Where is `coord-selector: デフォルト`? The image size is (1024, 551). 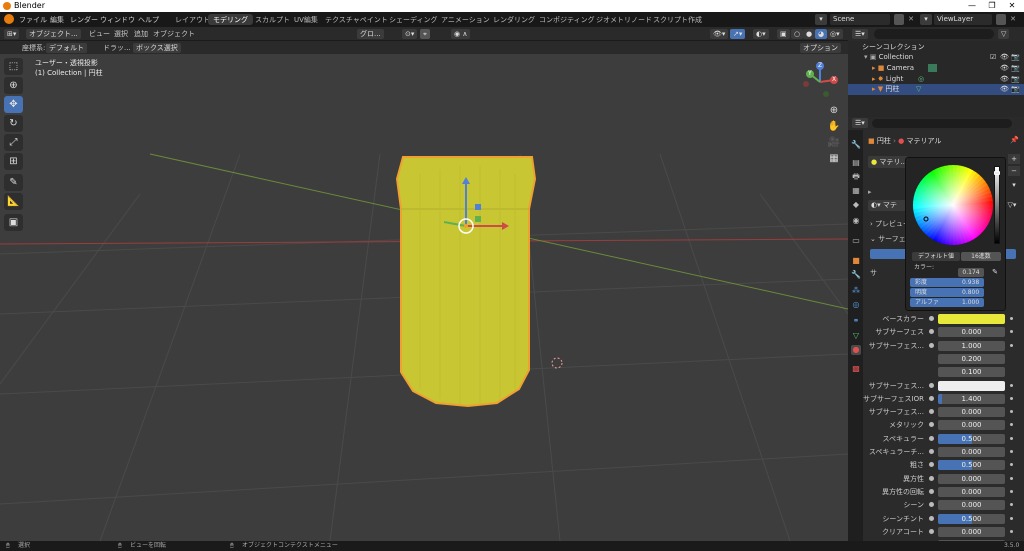
coord-selector: デフォルト is located at coordinates (66, 48).